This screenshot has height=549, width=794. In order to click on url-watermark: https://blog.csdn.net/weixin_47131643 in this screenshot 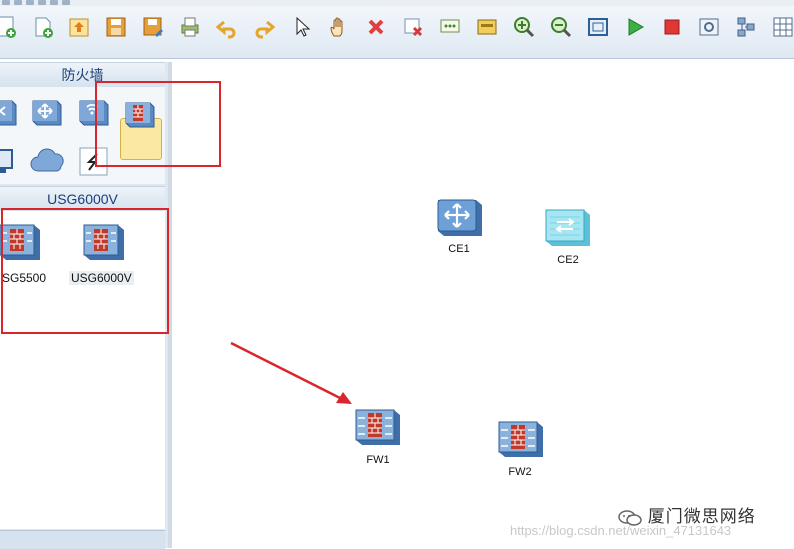, I will do `click(621, 530)`.